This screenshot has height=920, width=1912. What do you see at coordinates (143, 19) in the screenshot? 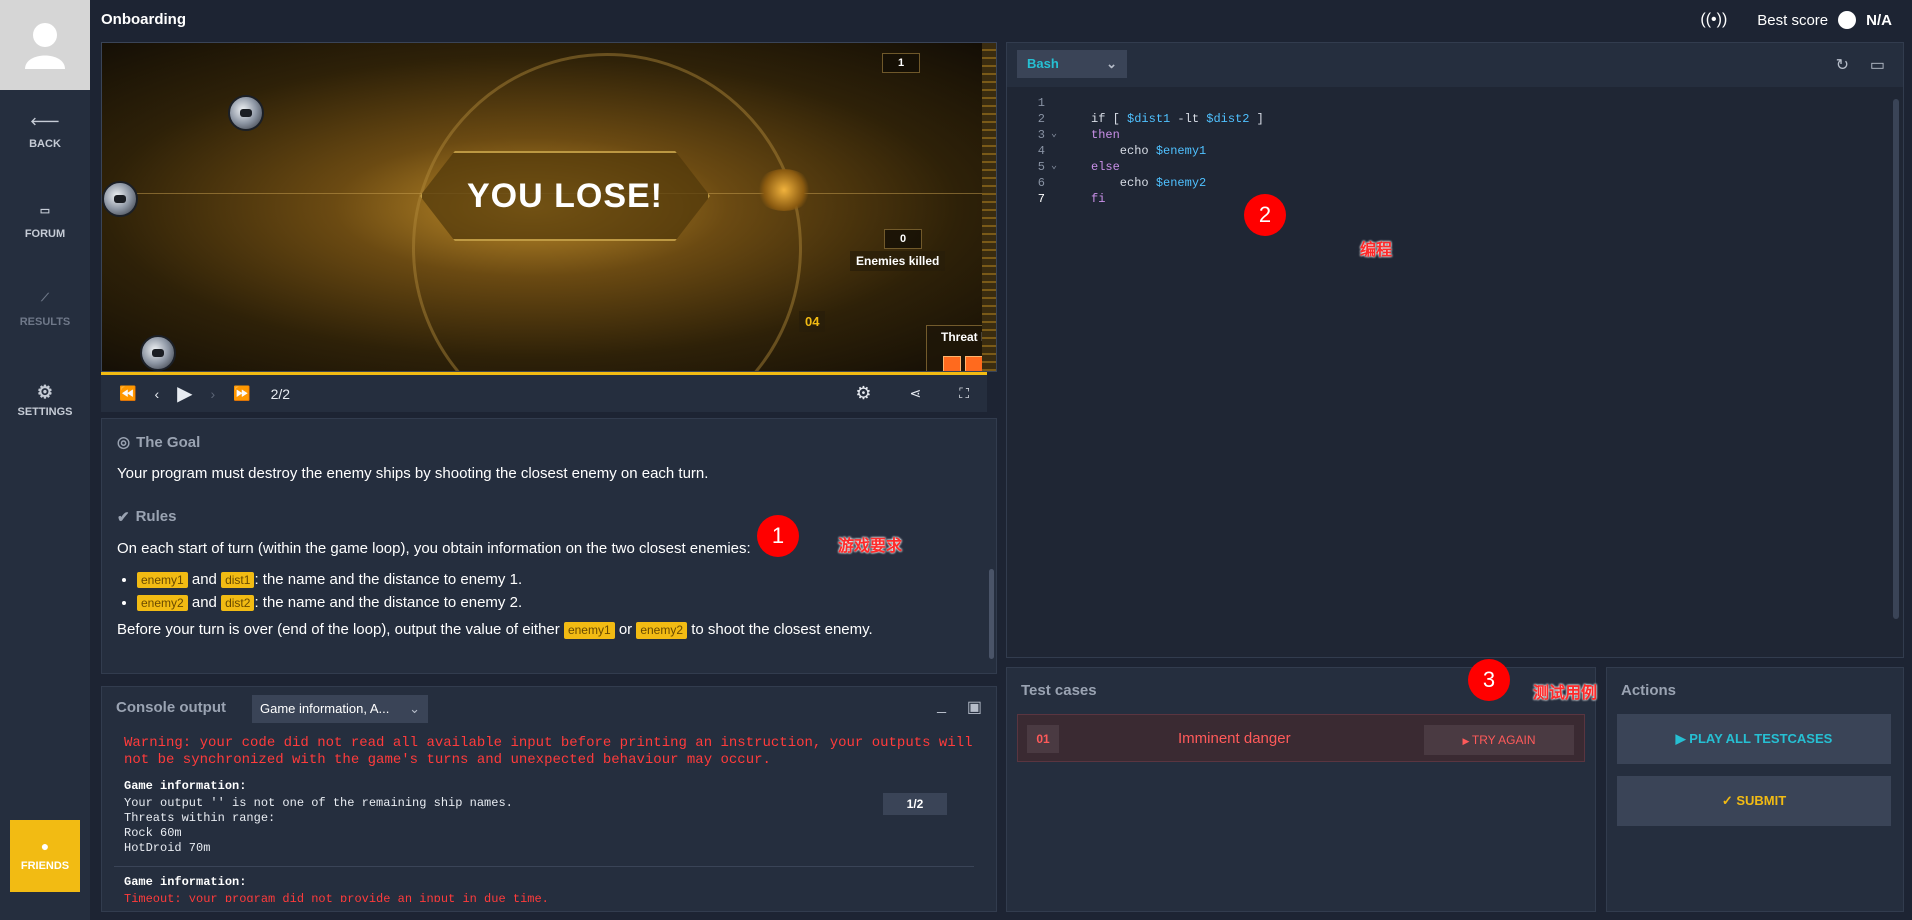
I see `page-title: Onboarding` at bounding box center [143, 19].